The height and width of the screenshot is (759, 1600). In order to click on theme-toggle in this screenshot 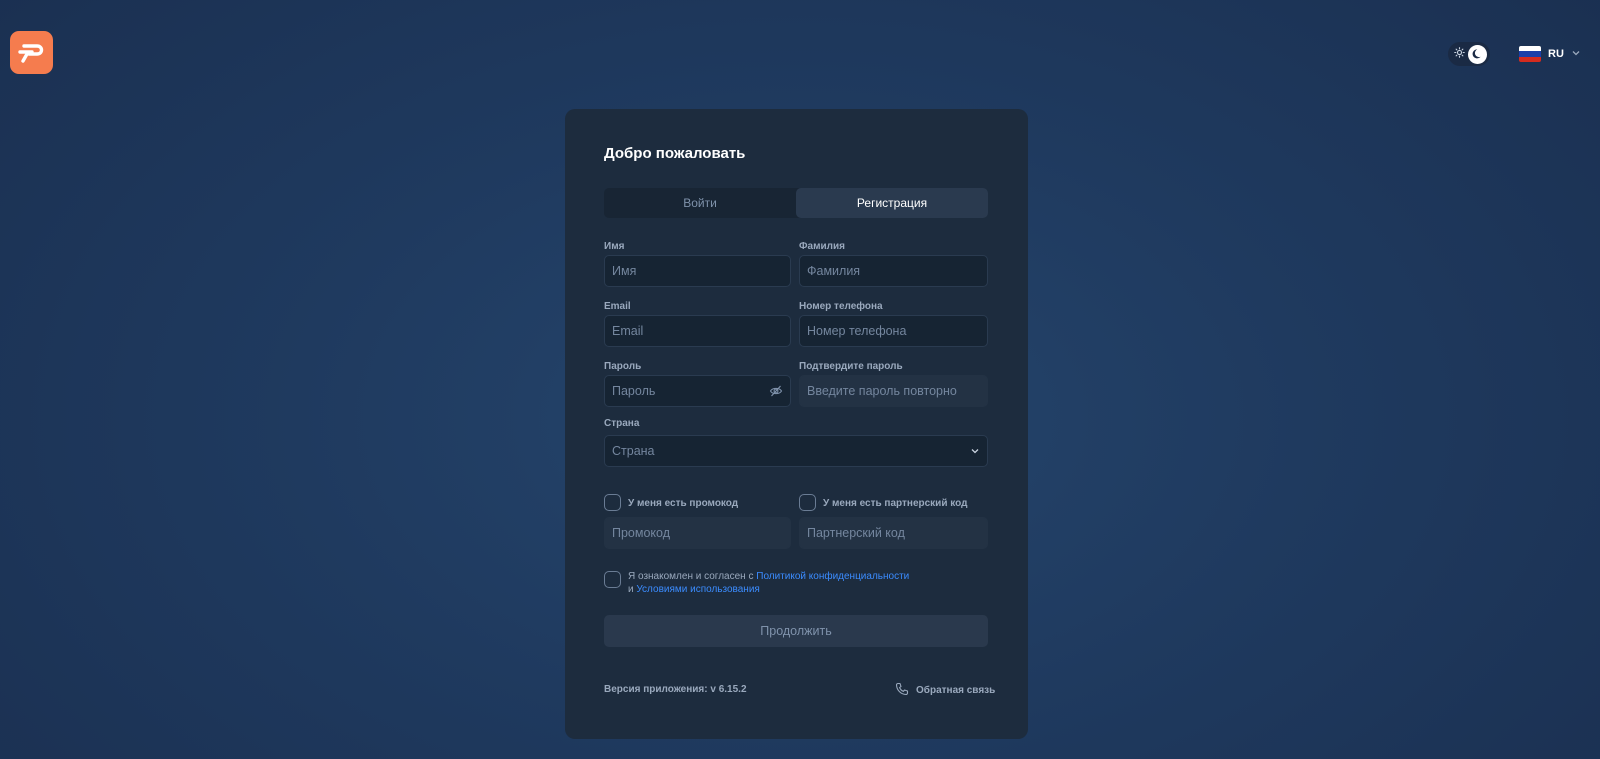, I will do `click(1469, 54)`.